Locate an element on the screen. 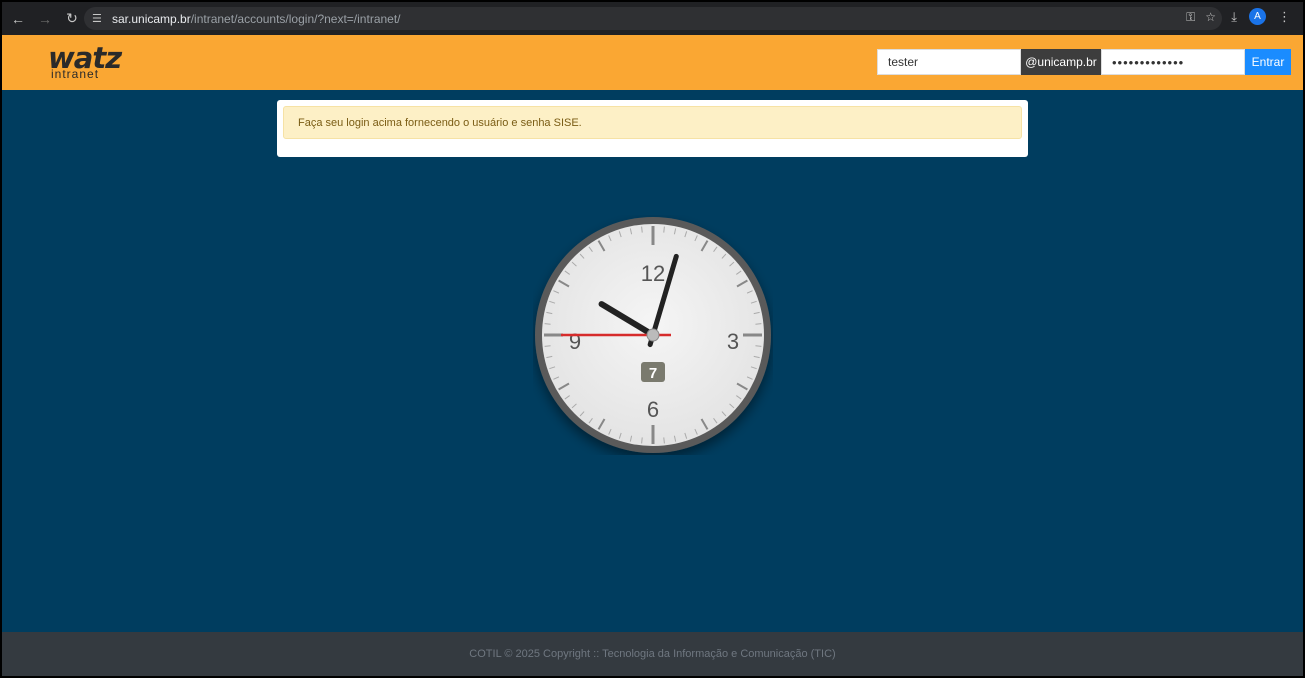 The width and height of the screenshot is (1305, 678). back-arrow-icon: ← is located at coordinates (18, 19).